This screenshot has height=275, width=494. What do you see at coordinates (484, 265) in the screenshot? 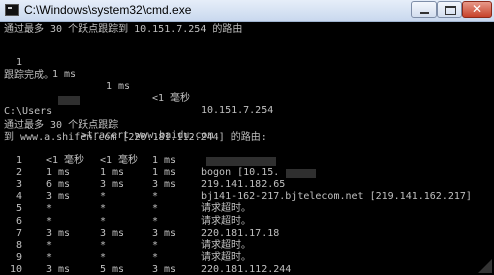
I see `resize-grip-icon` at bounding box center [484, 265].